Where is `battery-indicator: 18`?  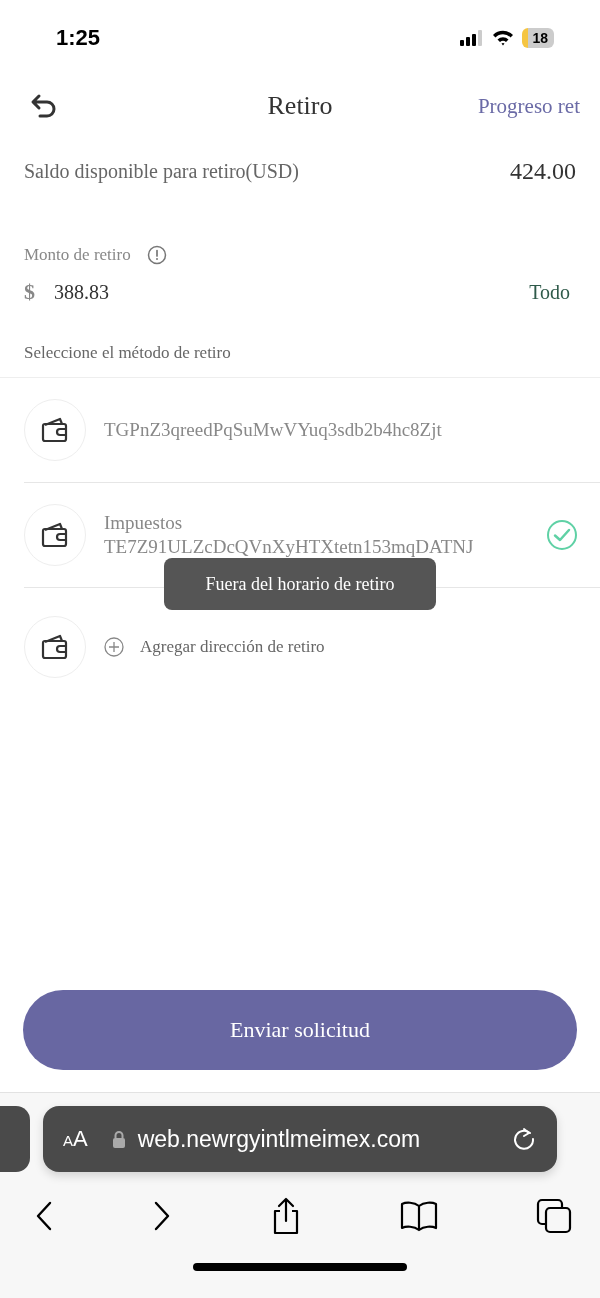
battery-indicator: 18 is located at coordinates (538, 38).